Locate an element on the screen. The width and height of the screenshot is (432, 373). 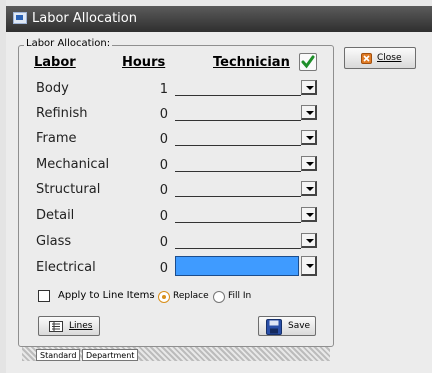
technician-dropdown-detail is located at coordinates (246, 215).